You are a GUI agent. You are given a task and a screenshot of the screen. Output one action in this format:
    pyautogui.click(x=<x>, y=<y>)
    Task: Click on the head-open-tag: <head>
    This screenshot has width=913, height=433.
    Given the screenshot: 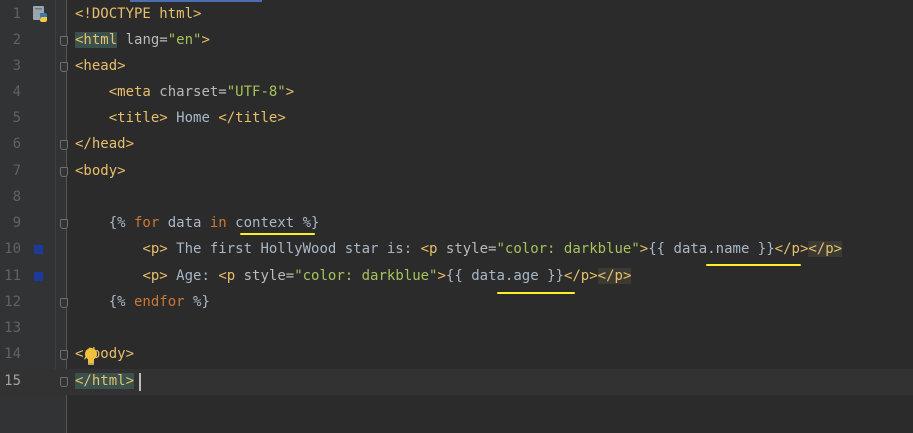 What is the action you would take?
    pyautogui.click(x=100, y=66)
    